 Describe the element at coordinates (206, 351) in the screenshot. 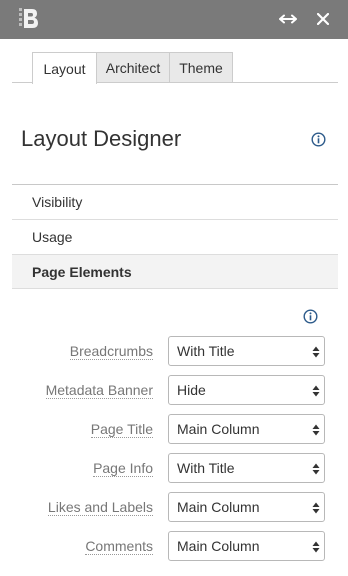

I see `breadcrumbs-value: With Title` at that location.